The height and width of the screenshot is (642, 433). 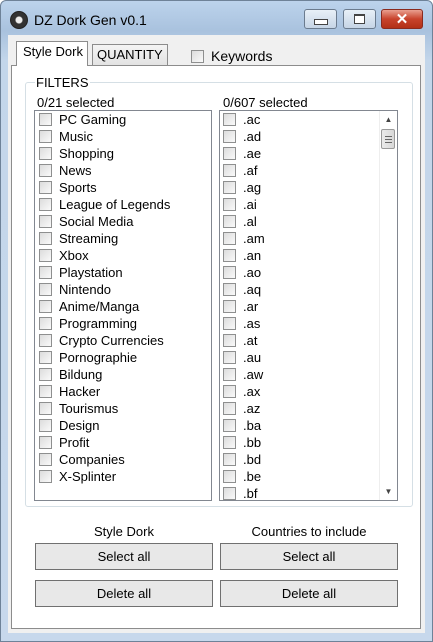 I want to click on list-item: .am, so click(x=308, y=238).